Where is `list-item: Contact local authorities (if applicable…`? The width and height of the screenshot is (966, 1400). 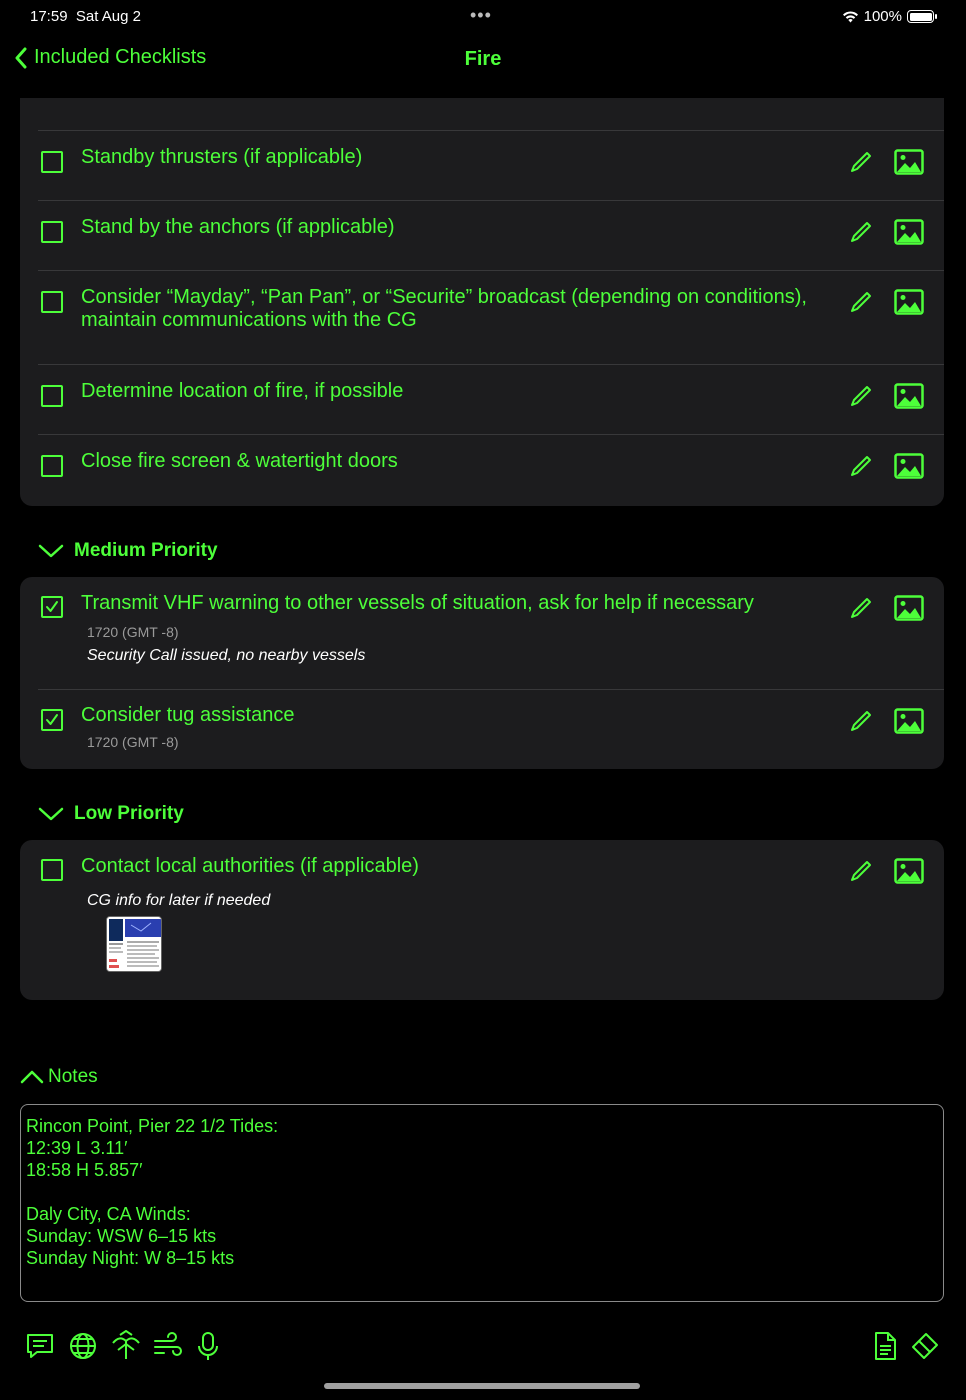 list-item: Contact local authorities (if applicable… is located at coordinates (491, 920).